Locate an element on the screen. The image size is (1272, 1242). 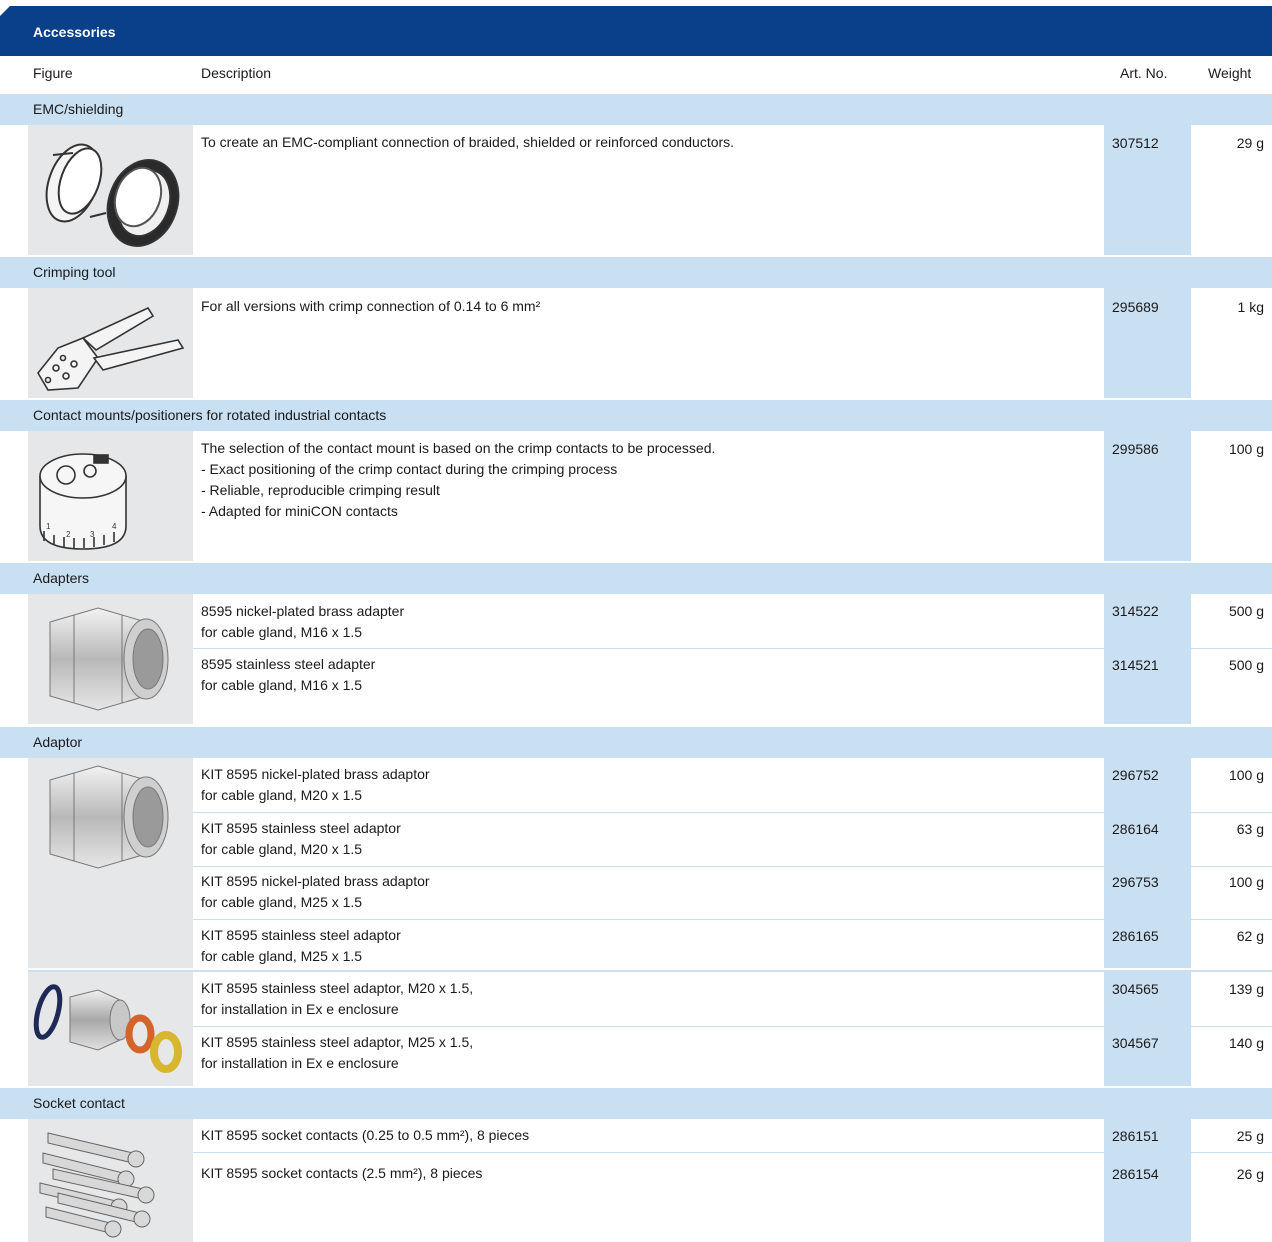
category-label: EMC/shielding is located at coordinates (78, 109).